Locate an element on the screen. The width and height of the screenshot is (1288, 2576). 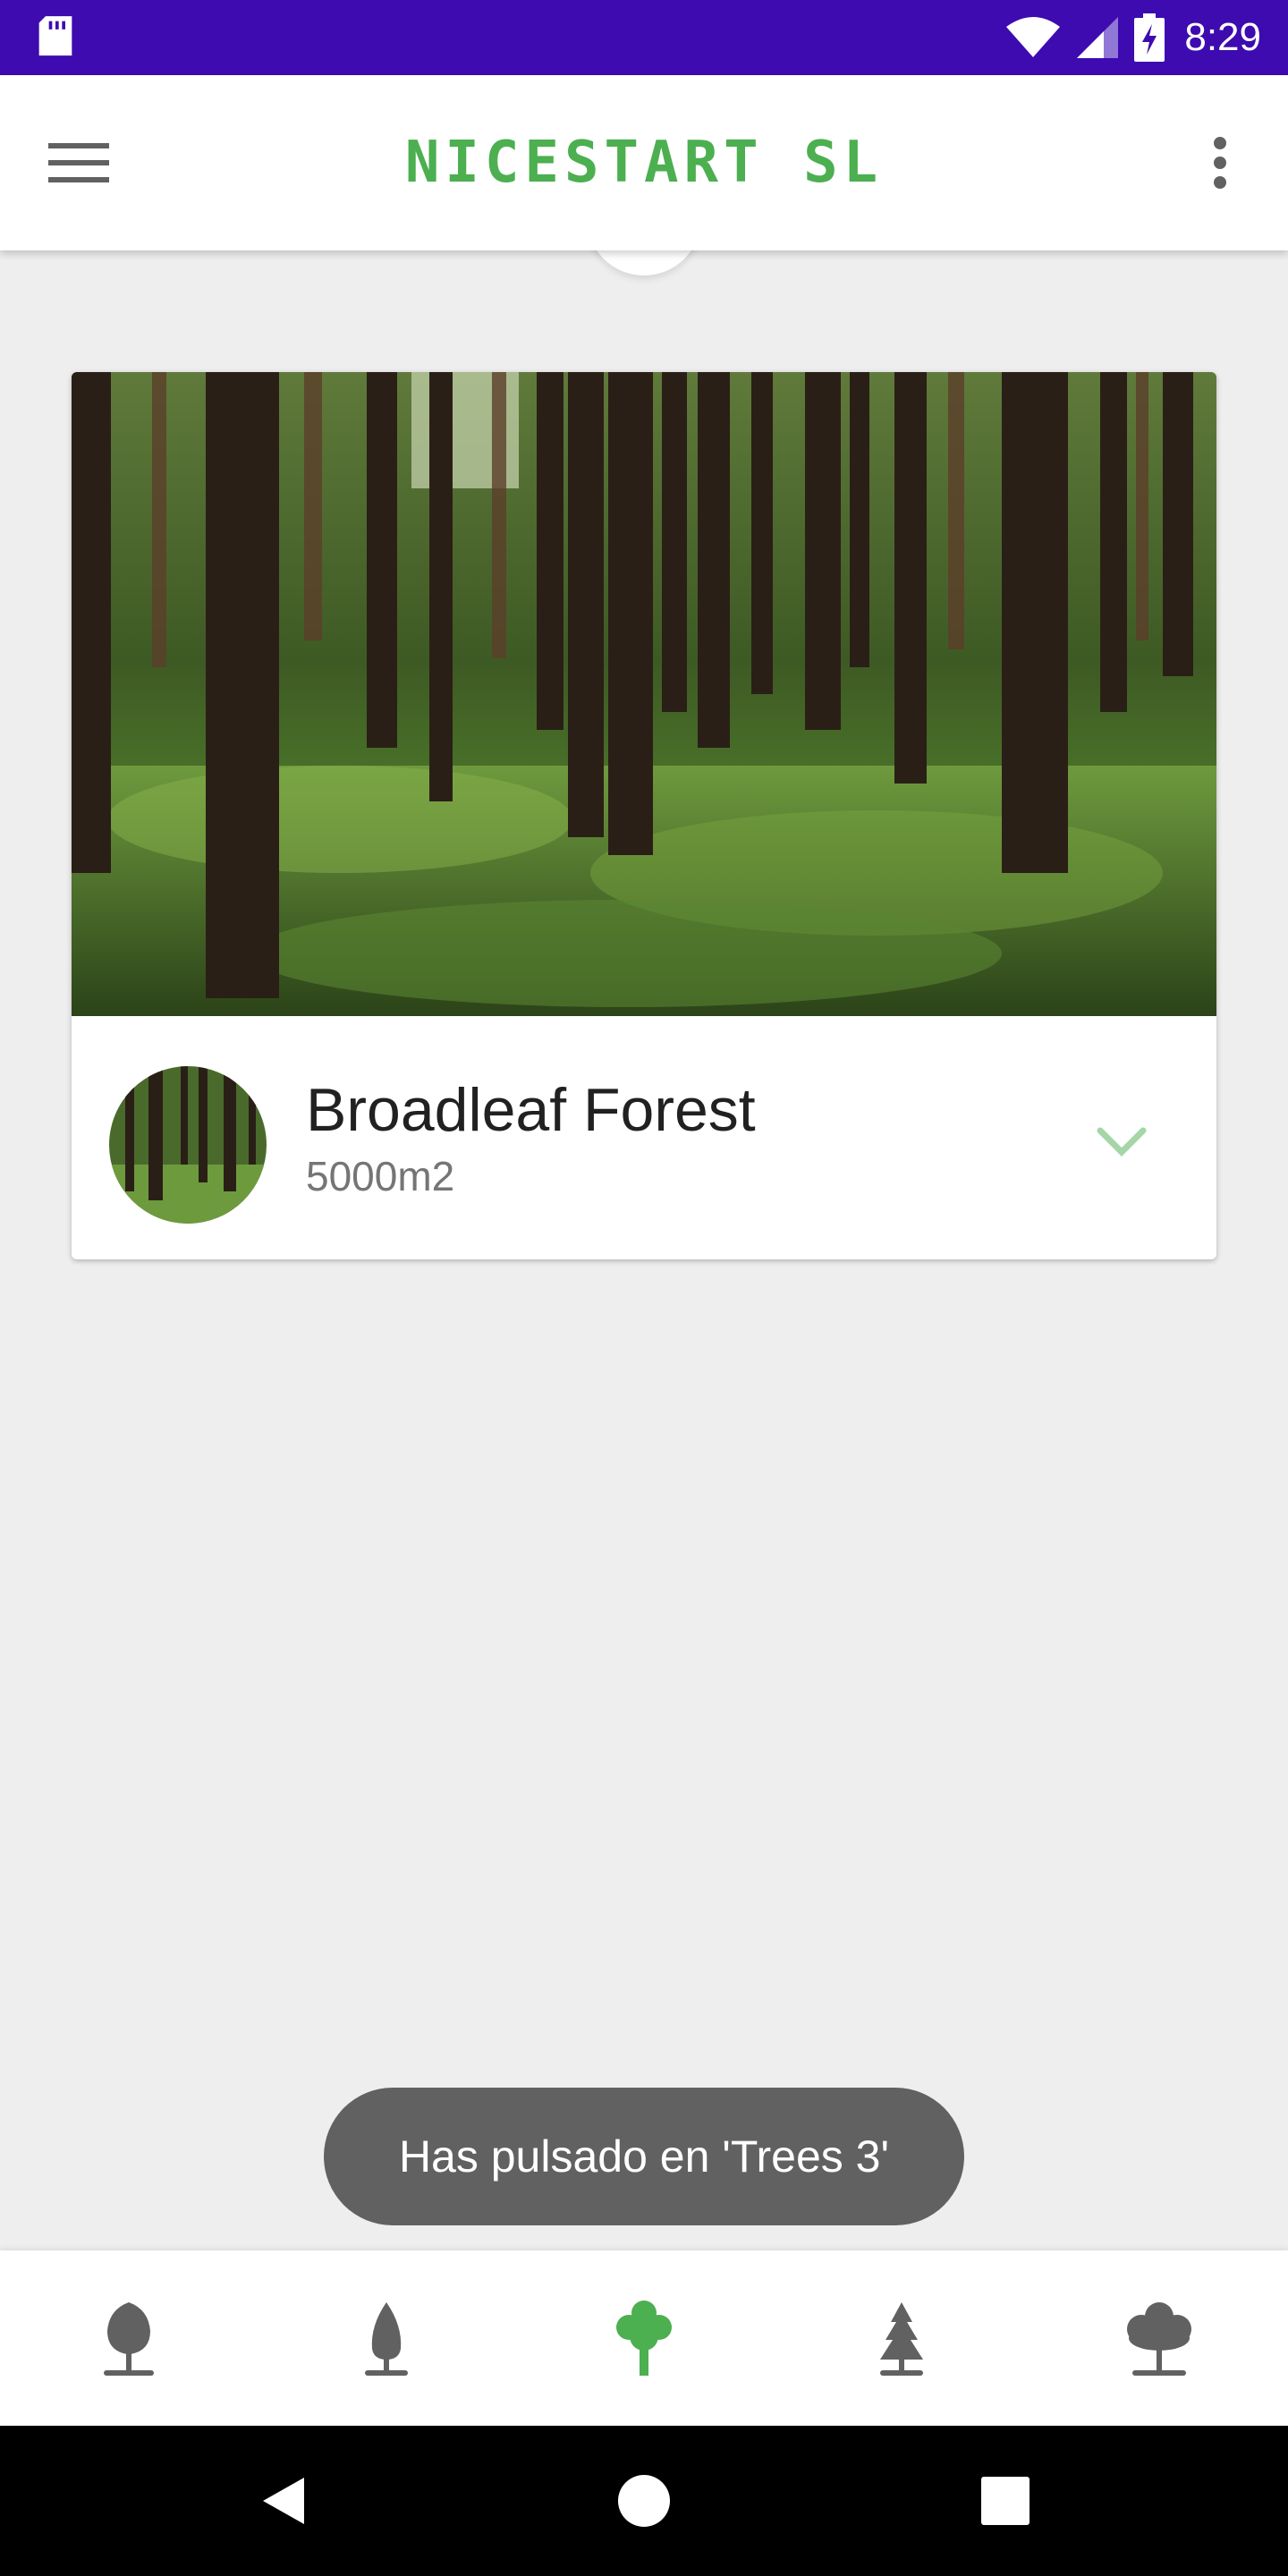
more-vert-icon is located at coordinates (1220, 163).